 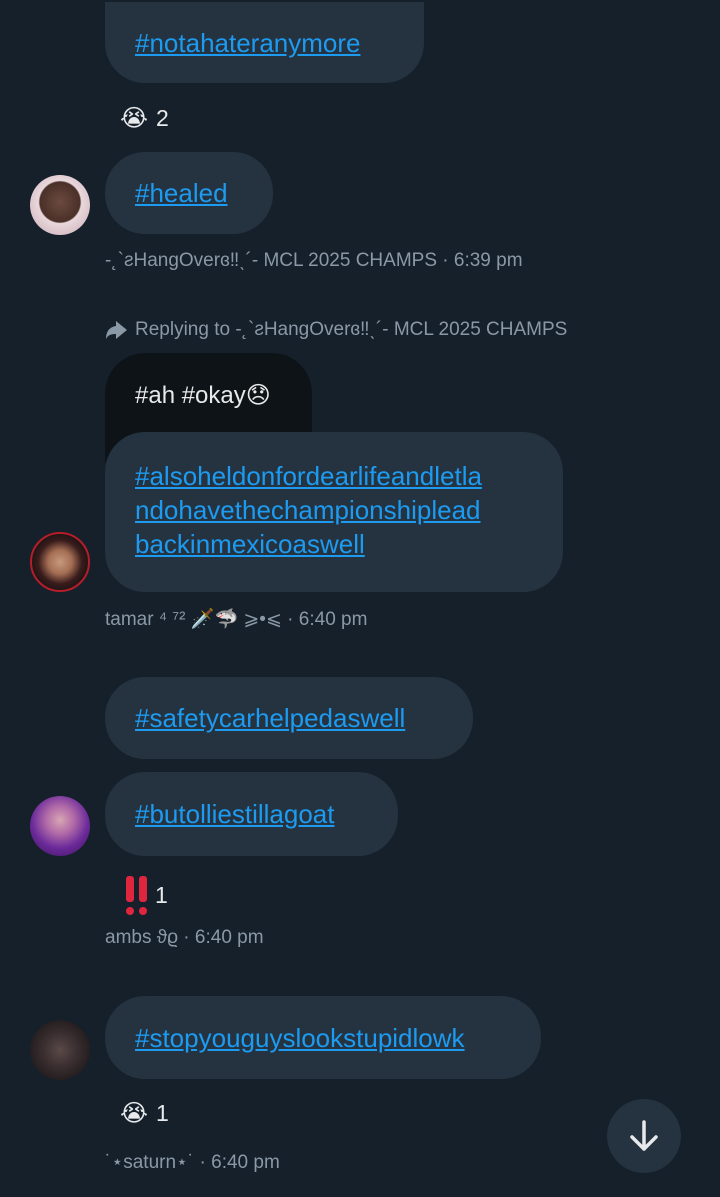 What do you see at coordinates (300, 1038) in the screenshot?
I see `hashtag-link: #stopyouguyslookstupidlowk` at bounding box center [300, 1038].